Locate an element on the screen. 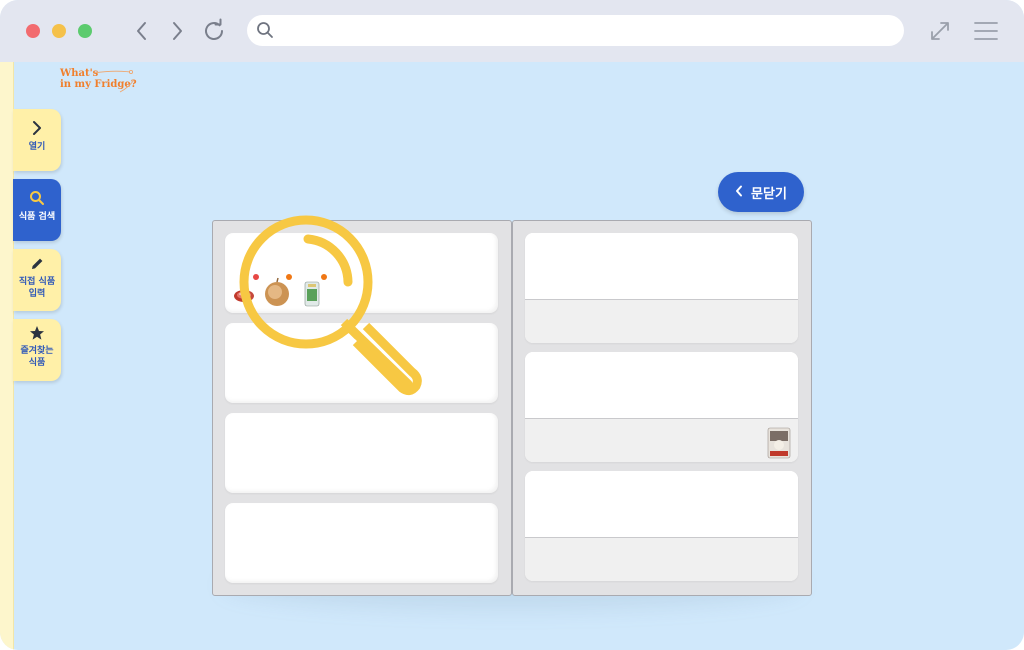 This screenshot has height=650, width=1024. pencil-icon is located at coordinates (37, 264).